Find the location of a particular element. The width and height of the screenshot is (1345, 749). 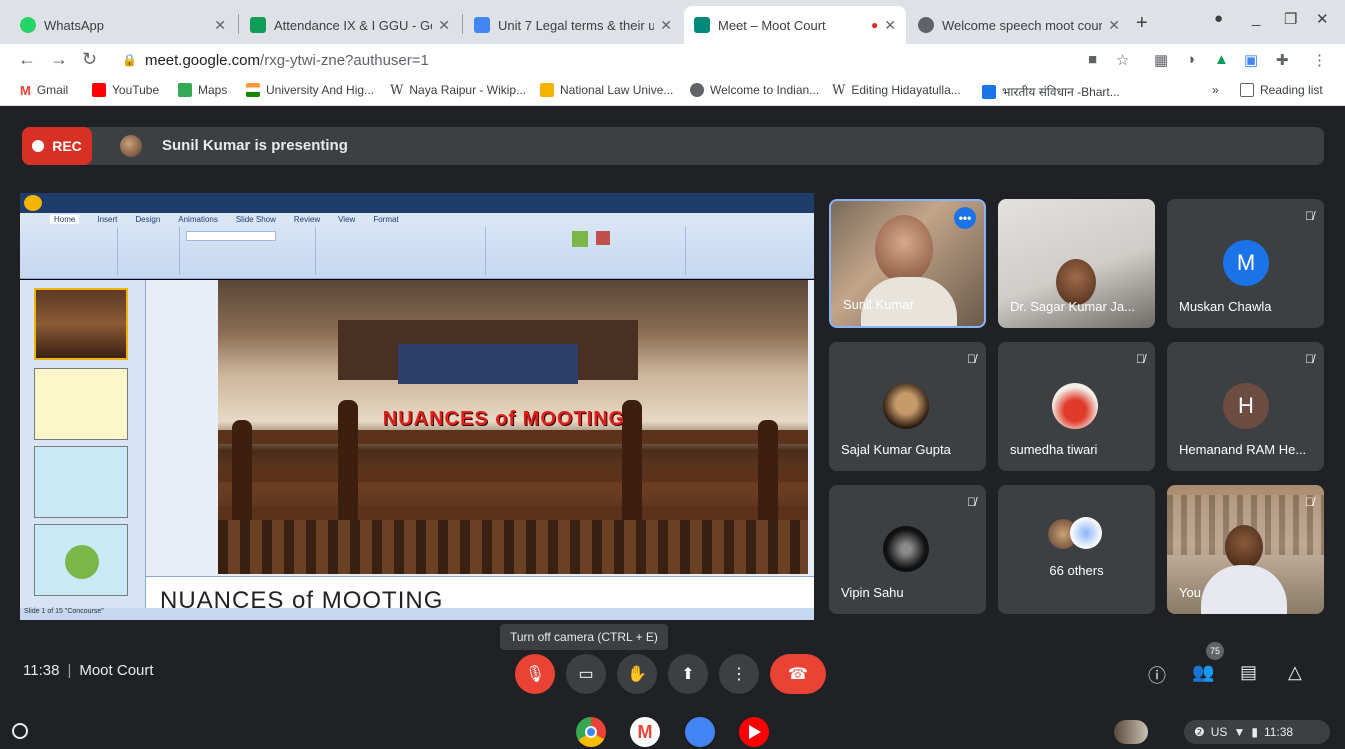

present-now-button: ⬆ is located at coordinates (688, 674).